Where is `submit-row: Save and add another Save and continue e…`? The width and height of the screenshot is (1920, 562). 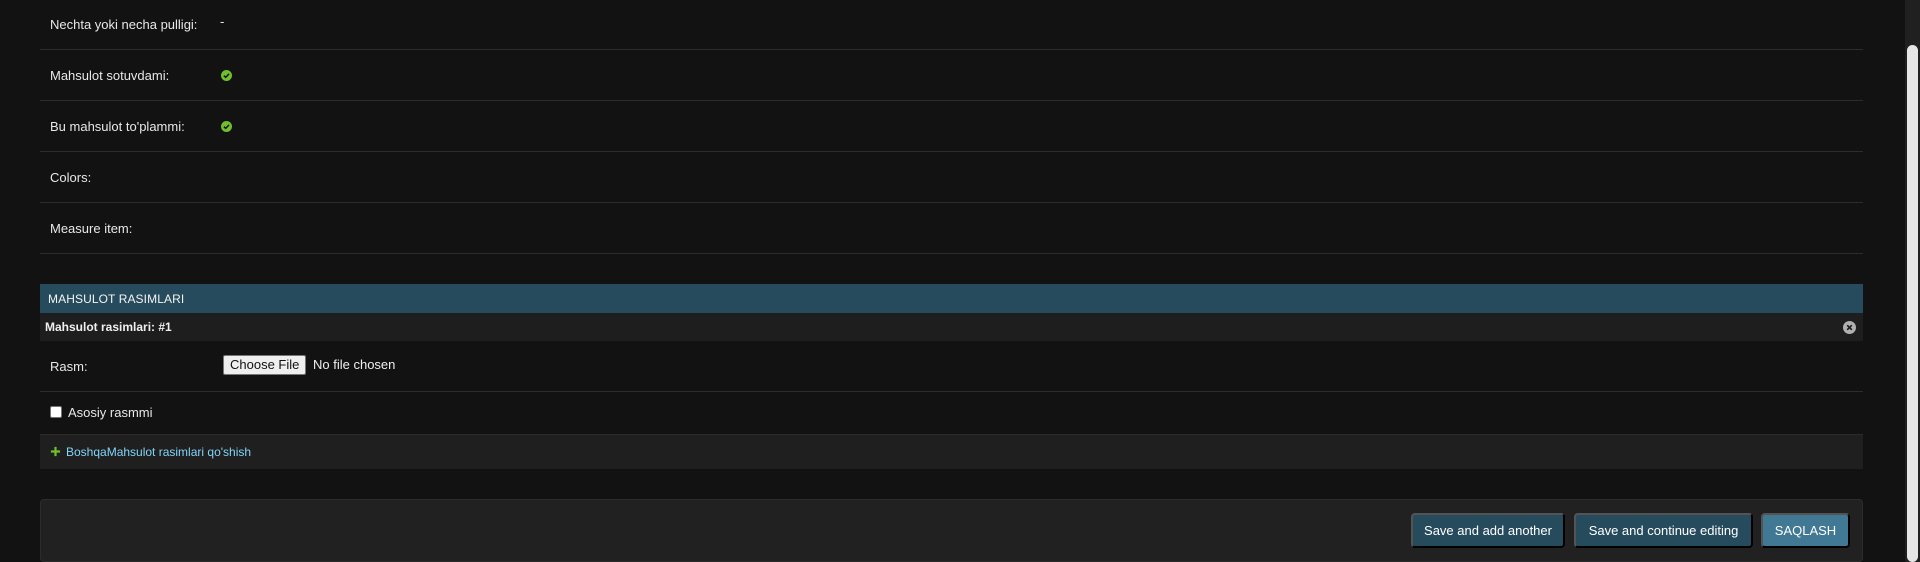 submit-row: Save and add another Save and continue e… is located at coordinates (951, 530).